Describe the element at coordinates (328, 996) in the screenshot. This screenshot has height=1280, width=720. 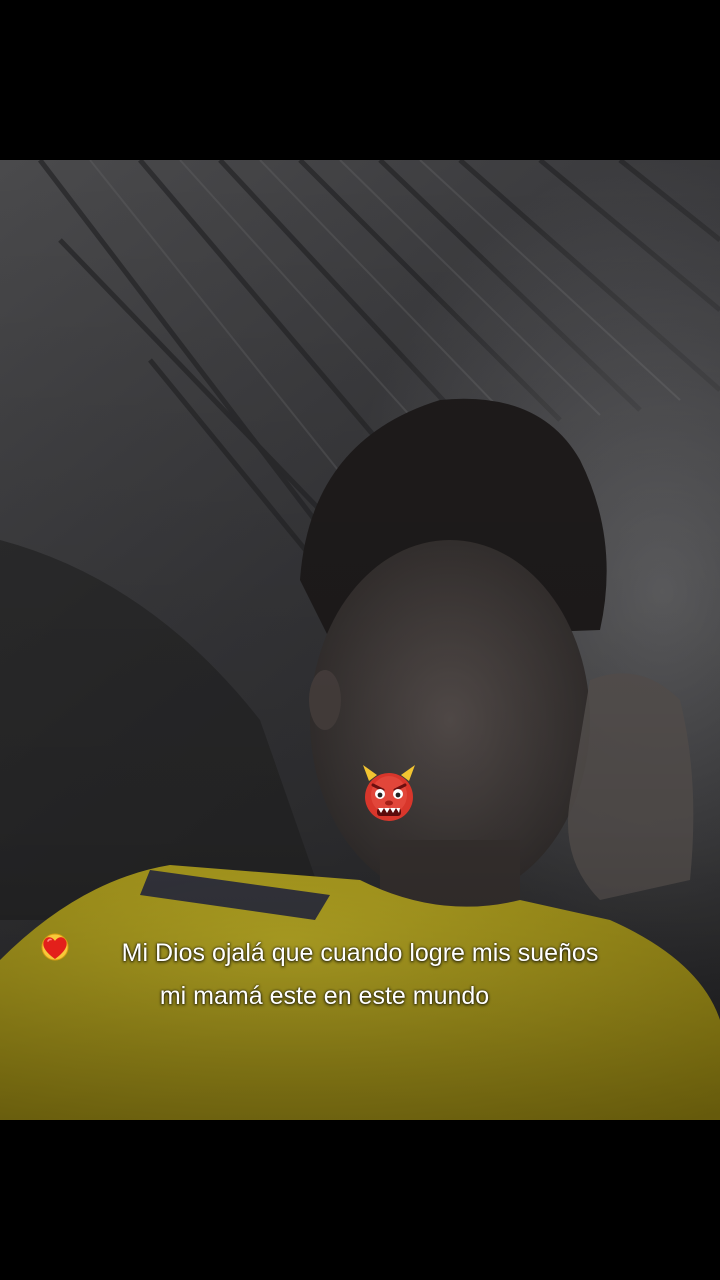
I see `caption-line-2: mi mamá este en este mundo` at that location.